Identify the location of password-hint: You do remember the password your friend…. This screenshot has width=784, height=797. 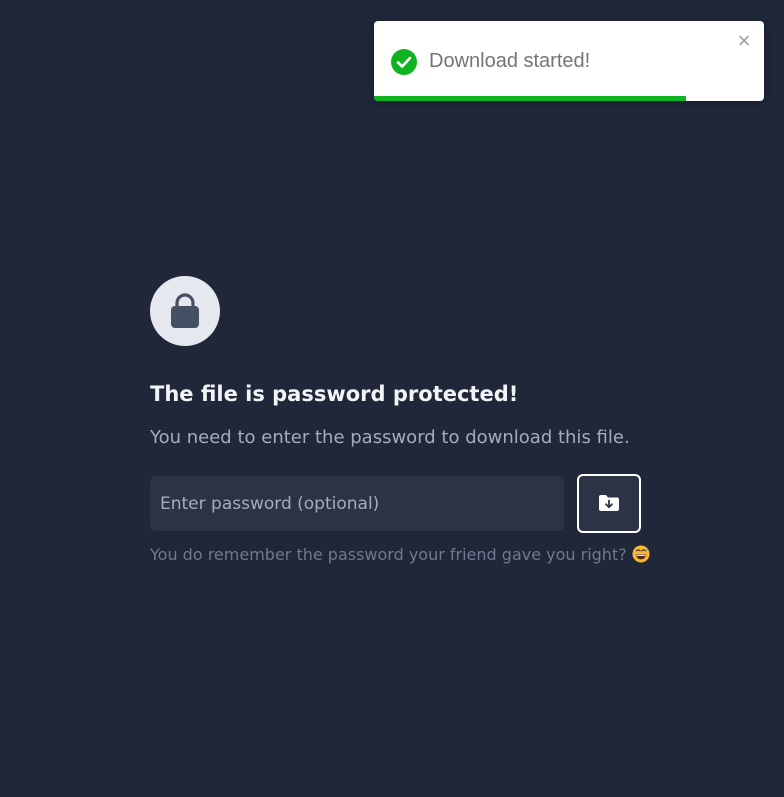
(400, 555).